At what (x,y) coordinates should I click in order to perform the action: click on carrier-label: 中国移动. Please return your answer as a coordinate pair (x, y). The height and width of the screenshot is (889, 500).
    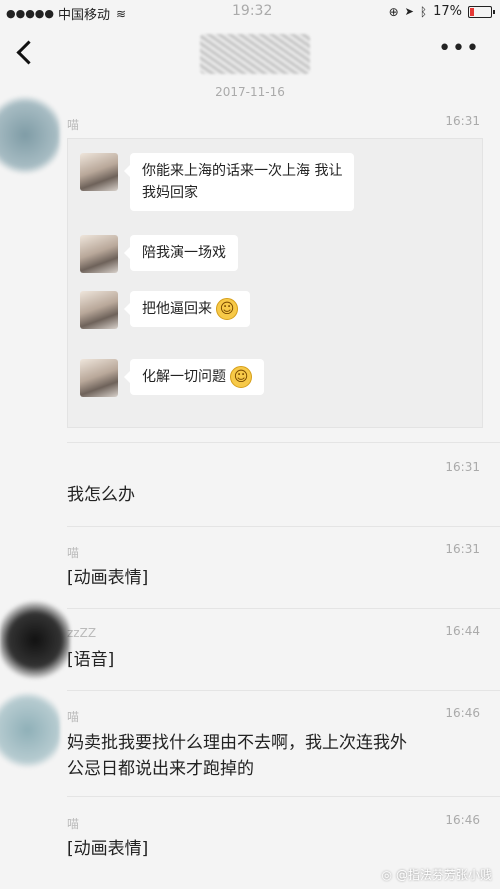
    Looking at the image, I should click on (84, 15).